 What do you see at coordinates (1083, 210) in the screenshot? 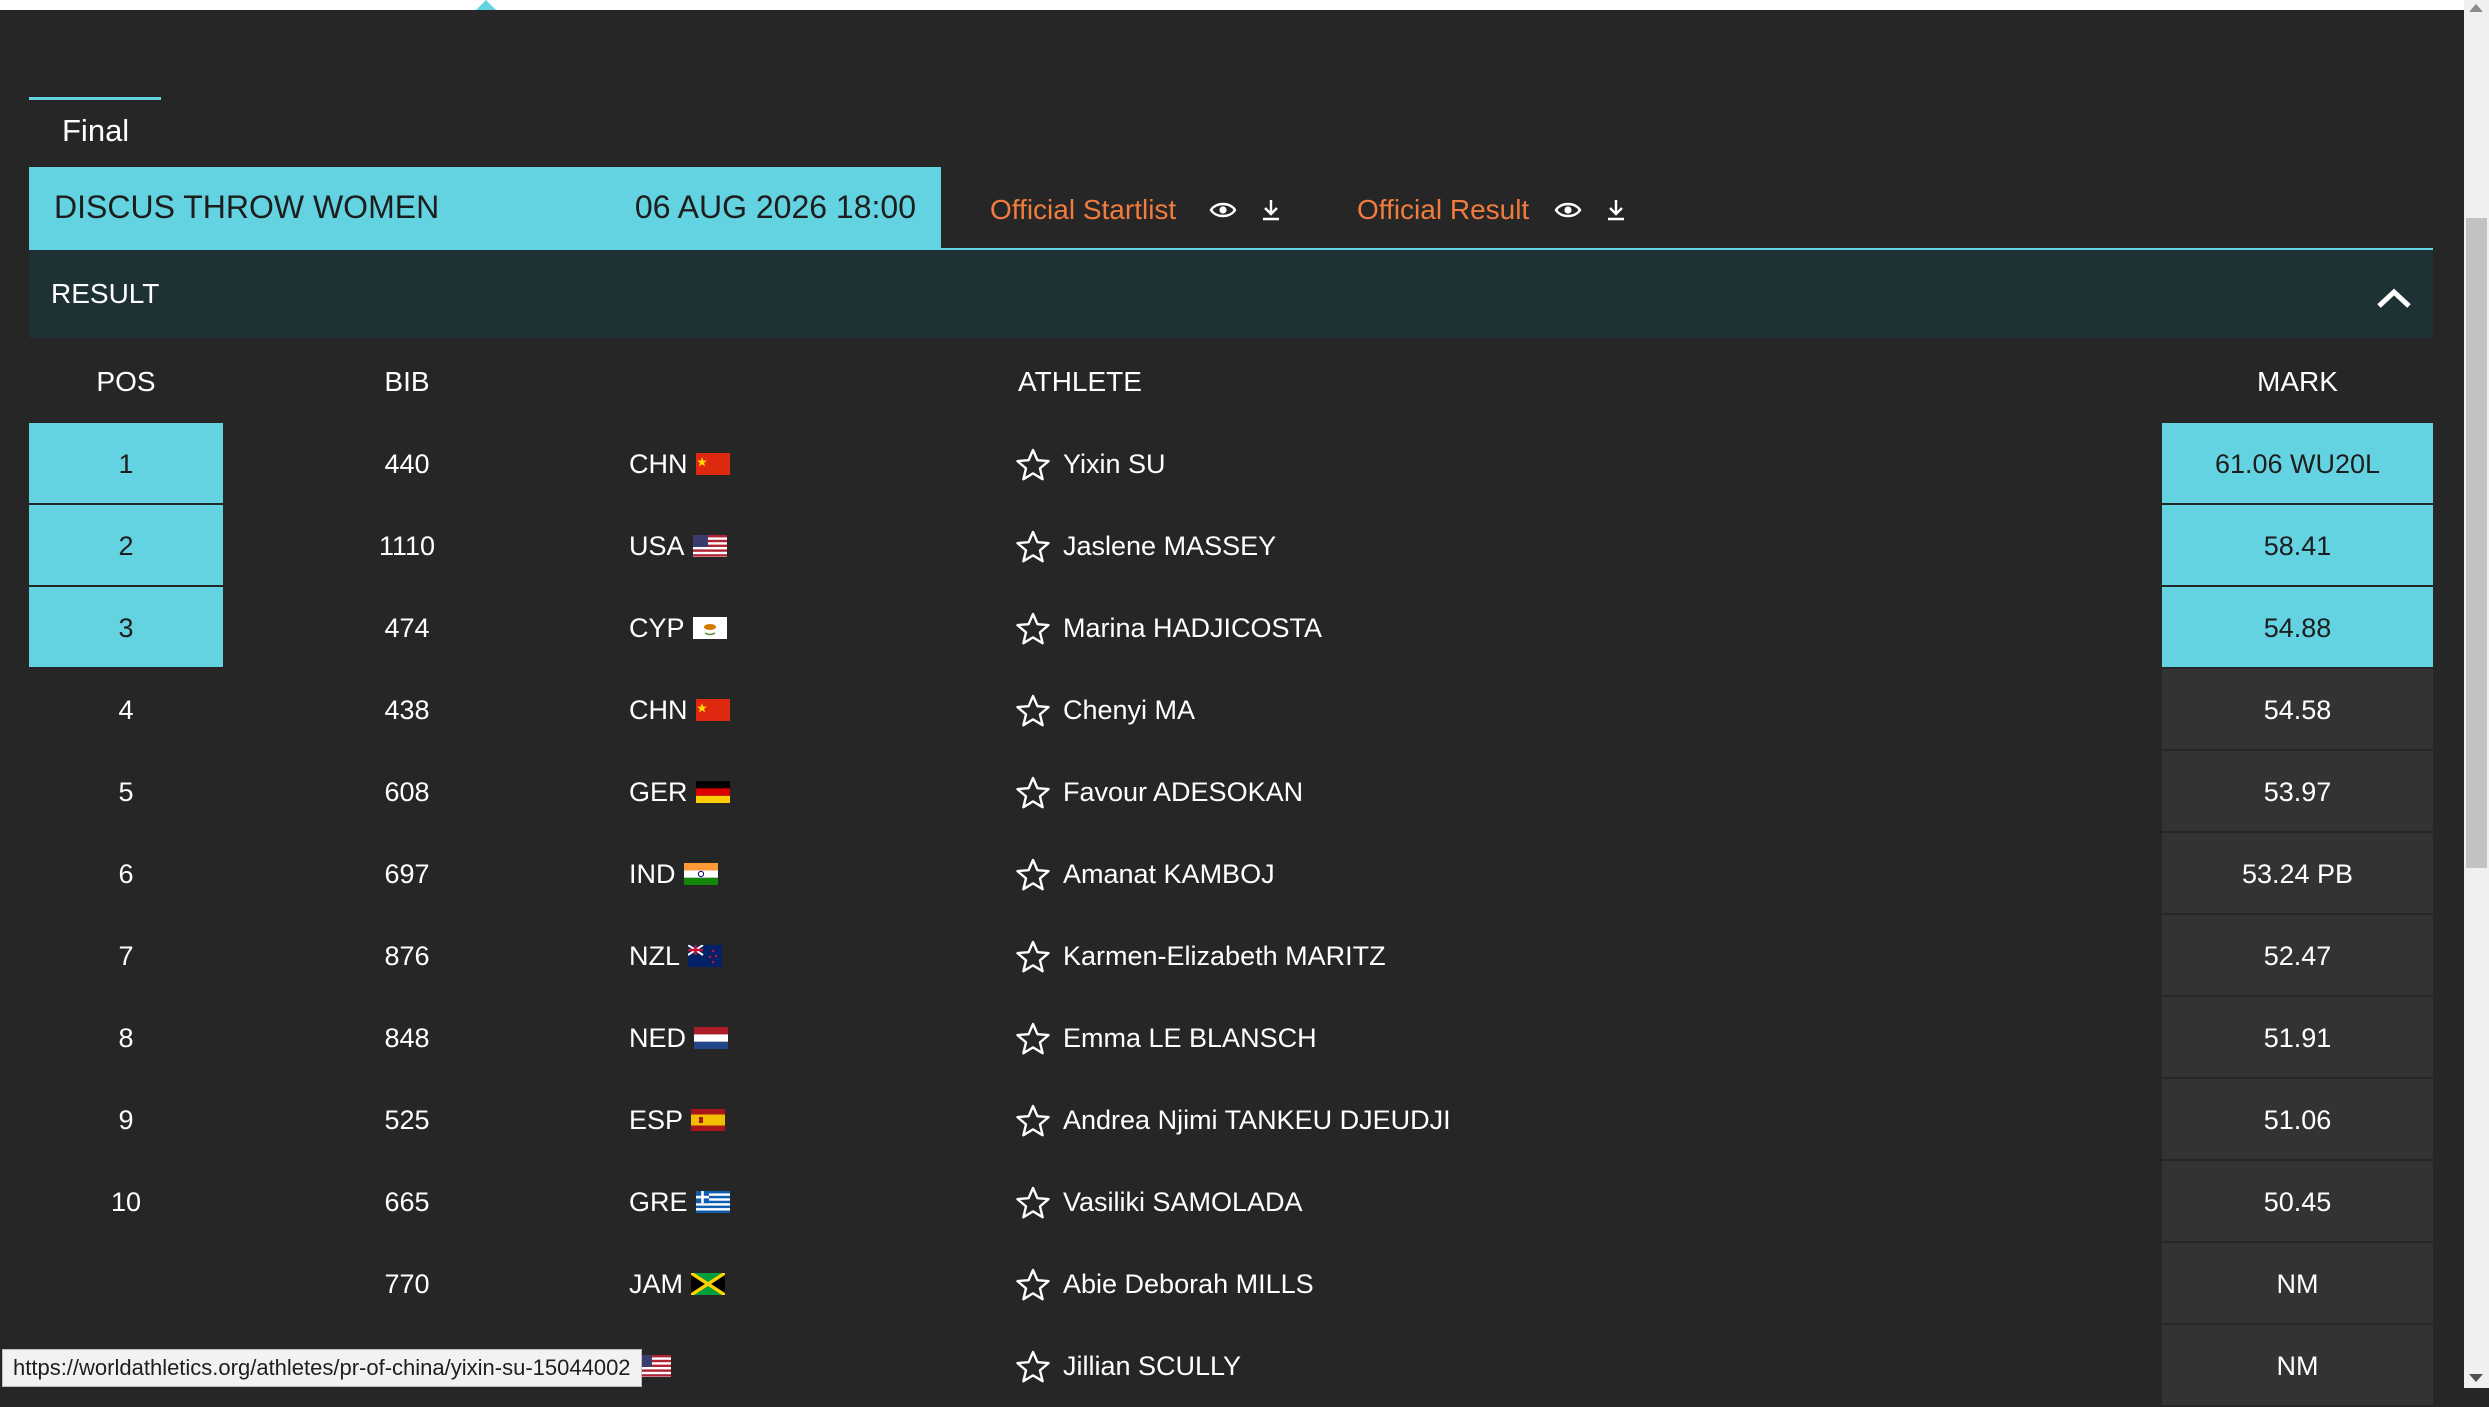
I see `official-startlist-link: Official Startlist` at bounding box center [1083, 210].